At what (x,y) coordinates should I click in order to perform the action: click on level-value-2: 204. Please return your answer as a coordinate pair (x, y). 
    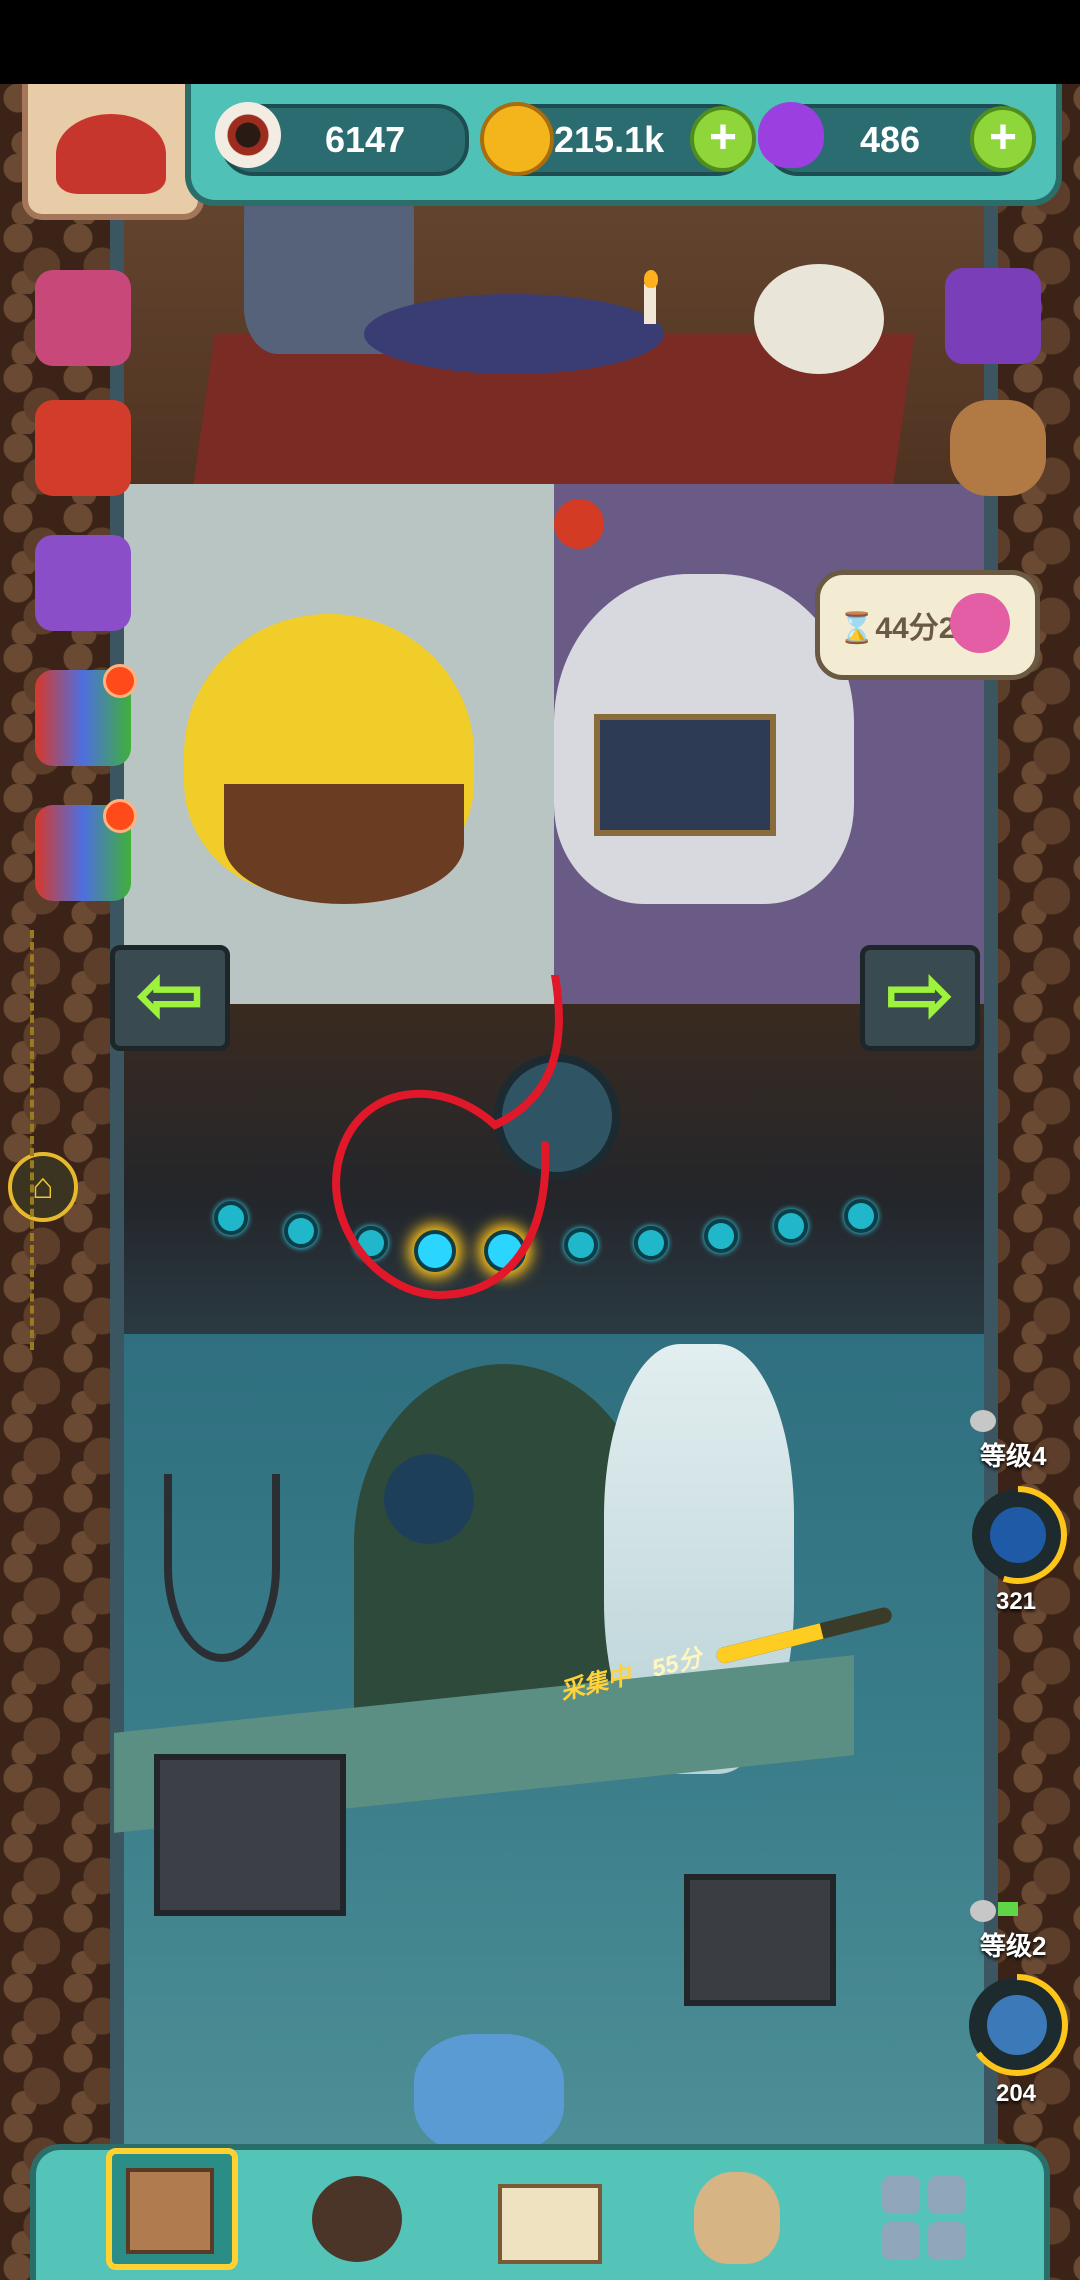
    Looking at the image, I should click on (1016, 2093).